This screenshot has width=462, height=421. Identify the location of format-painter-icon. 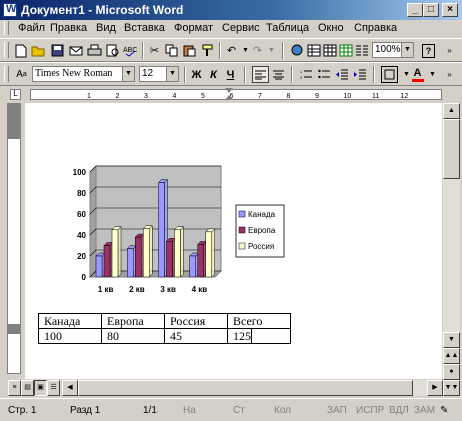
(207, 50).